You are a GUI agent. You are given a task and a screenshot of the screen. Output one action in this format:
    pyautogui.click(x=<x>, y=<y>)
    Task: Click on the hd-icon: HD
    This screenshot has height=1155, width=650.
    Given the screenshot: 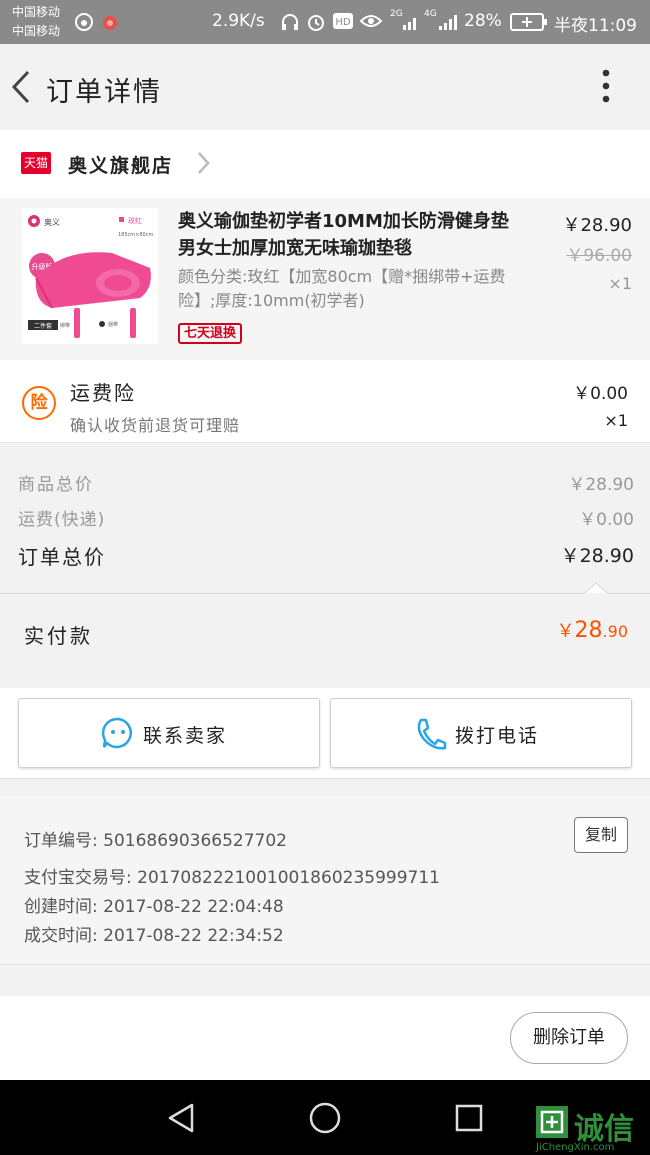 What is the action you would take?
    pyautogui.click(x=343, y=21)
    